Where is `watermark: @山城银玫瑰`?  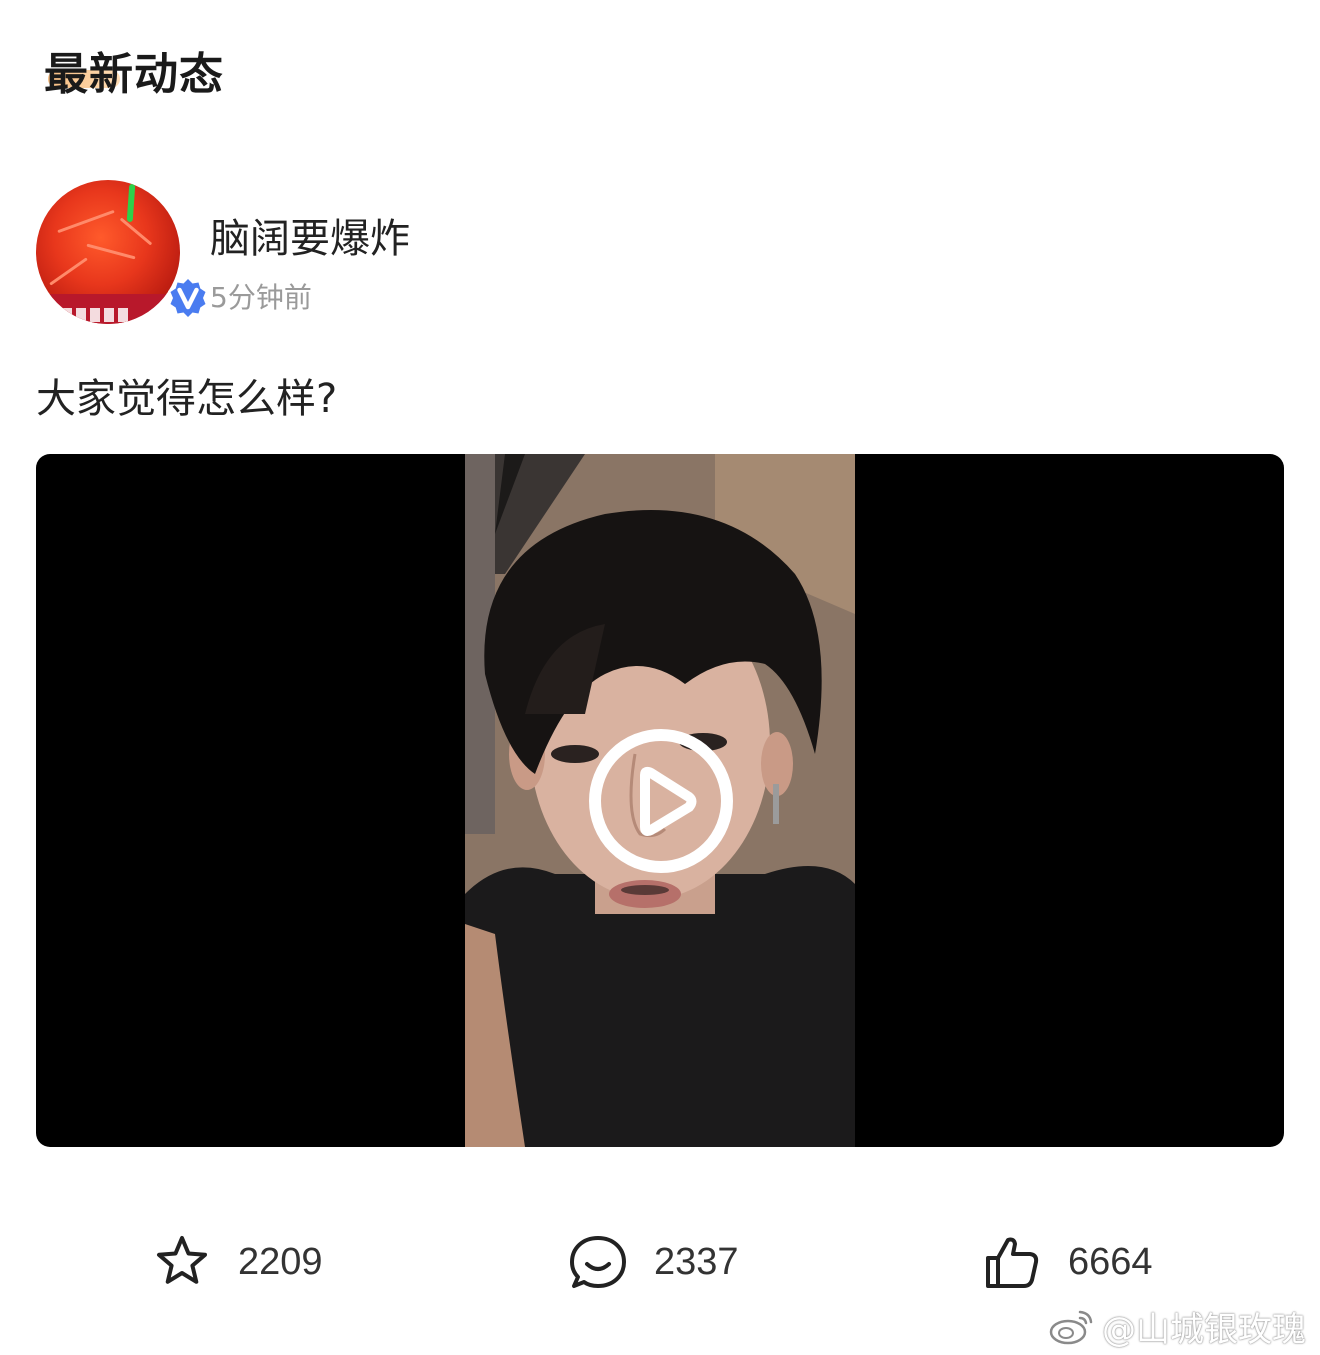
watermark: @山城银玫瑰 is located at coordinates (1177, 1326).